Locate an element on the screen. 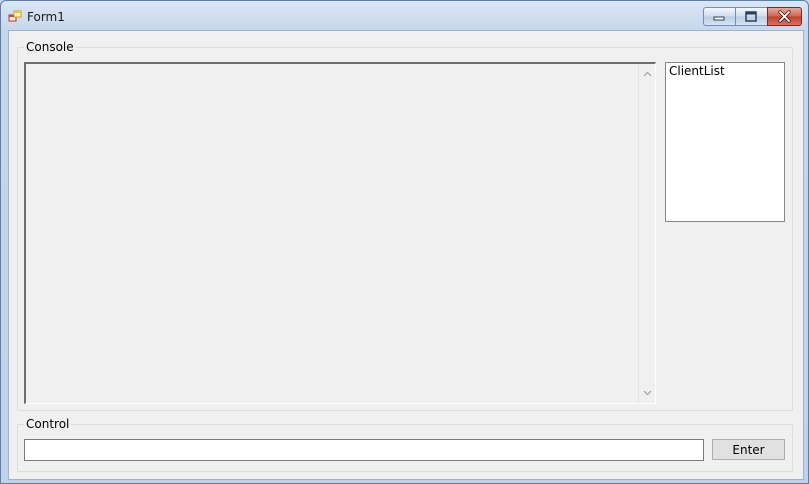 The width and height of the screenshot is (809, 484). scroll-down-arrow-icon is located at coordinates (647, 393).